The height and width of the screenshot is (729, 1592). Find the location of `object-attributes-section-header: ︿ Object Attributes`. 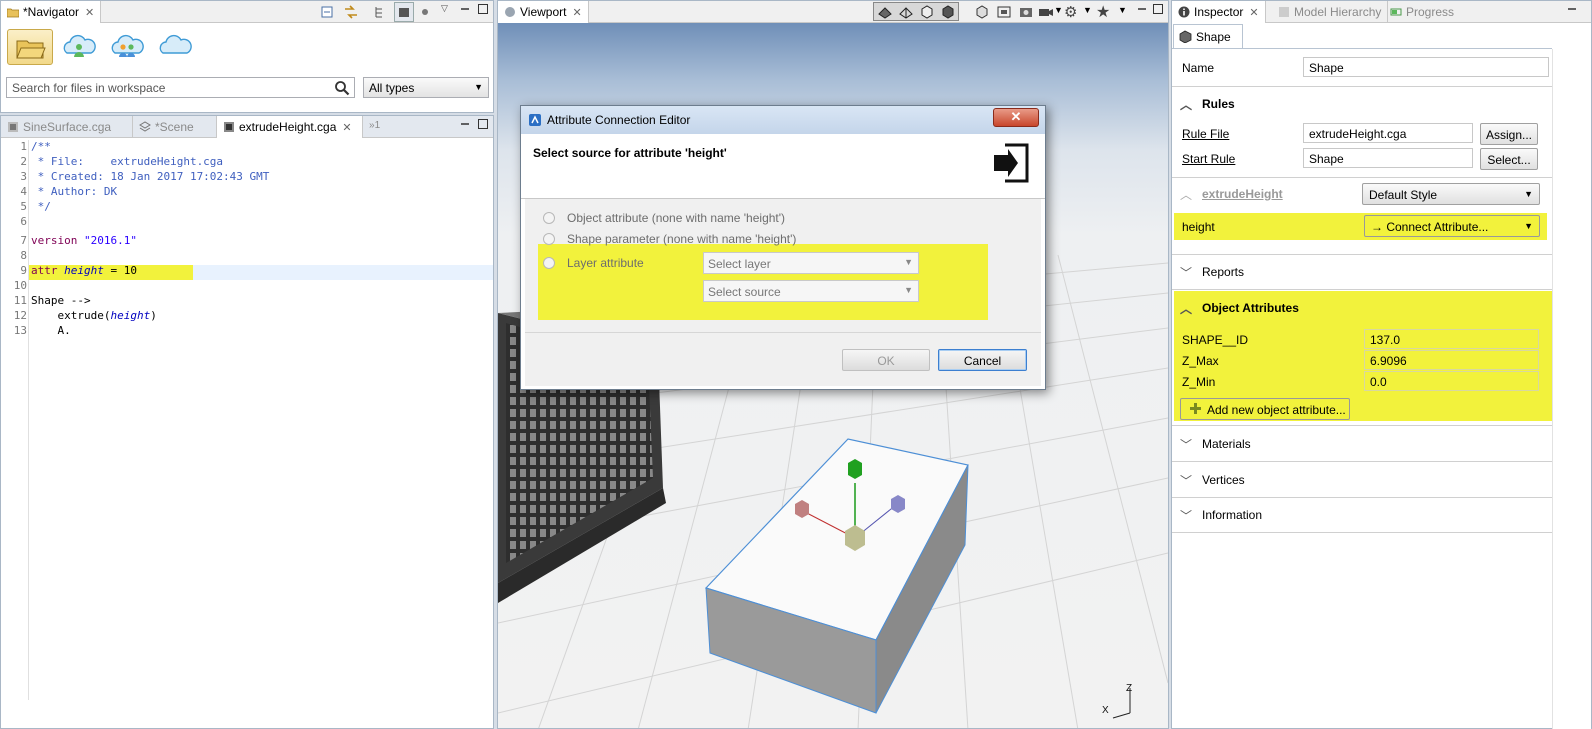

object-attributes-section-header: ︿ Object Attributes is located at coordinates (1362, 308).